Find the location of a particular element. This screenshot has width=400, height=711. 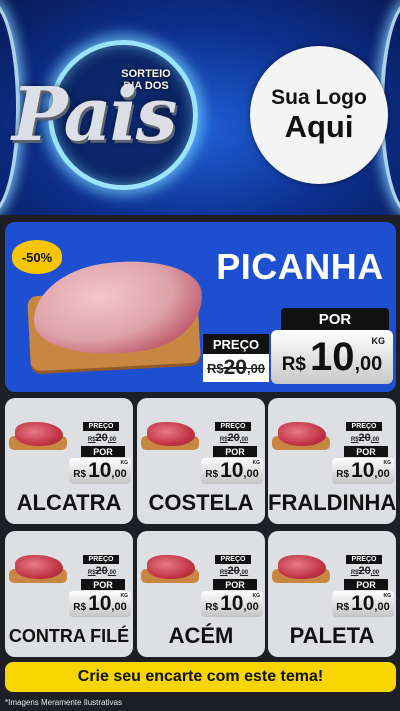

product-name: ALCATRA is located at coordinates (69, 502).